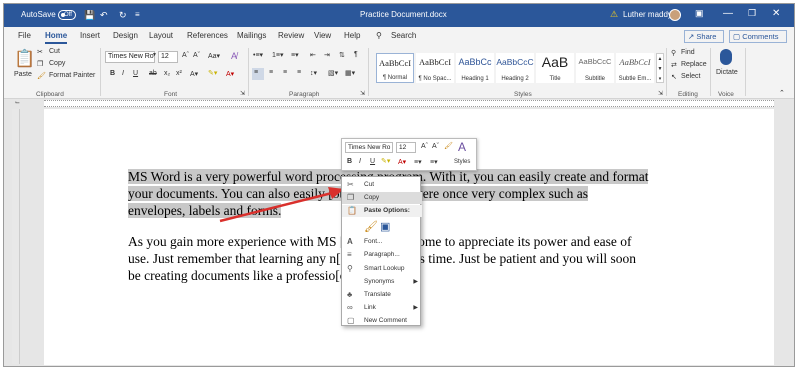  What do you see at coordinates (434, 162) in the screenshot?
I see `numbering-icon: ≡▾` at bounding box center [434, 162].